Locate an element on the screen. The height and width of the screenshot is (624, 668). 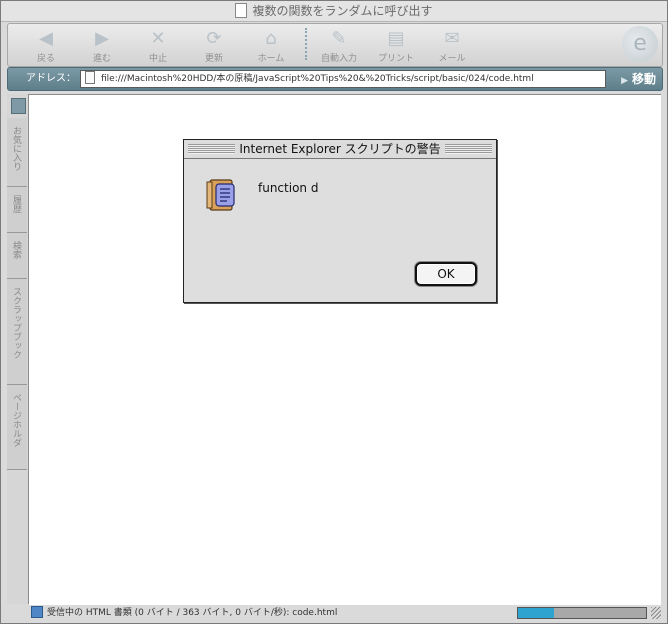
title-bar: 複数の関数をランダムに呼び出す is located at coordinates (334, 11).